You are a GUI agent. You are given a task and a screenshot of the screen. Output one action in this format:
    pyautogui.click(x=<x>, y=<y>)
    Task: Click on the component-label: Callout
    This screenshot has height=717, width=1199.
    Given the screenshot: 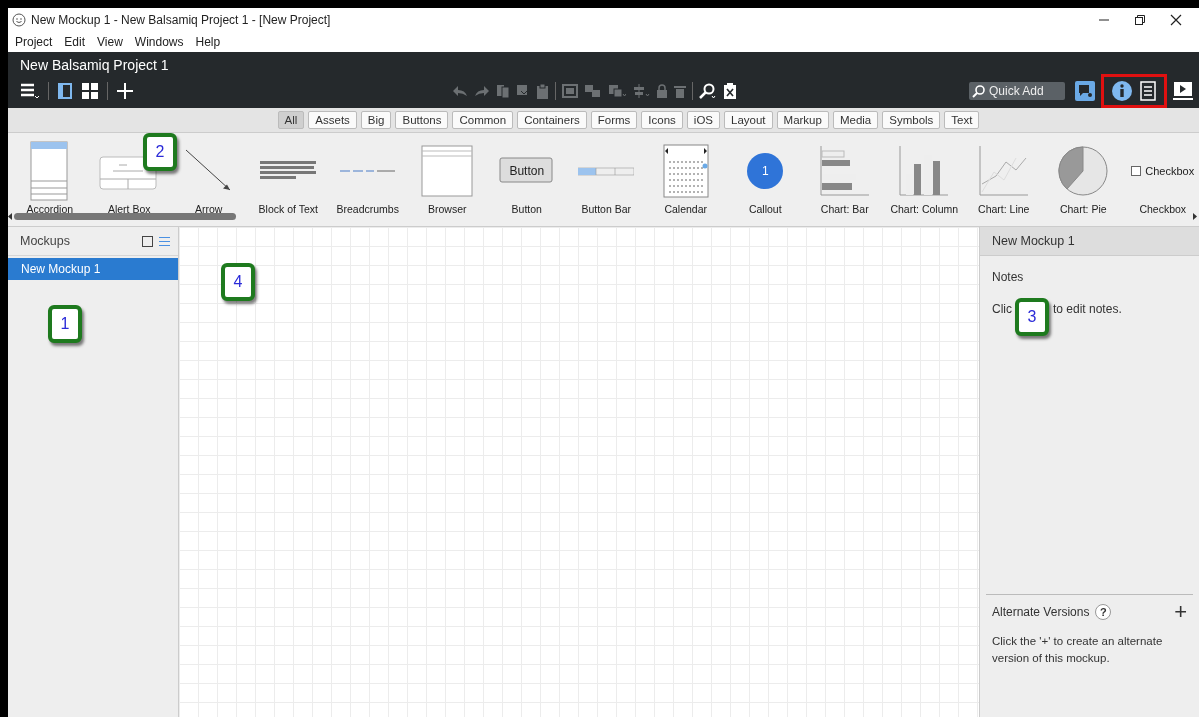 What is the action you would take?
    pyautogui.click(x=765, y=209)
    